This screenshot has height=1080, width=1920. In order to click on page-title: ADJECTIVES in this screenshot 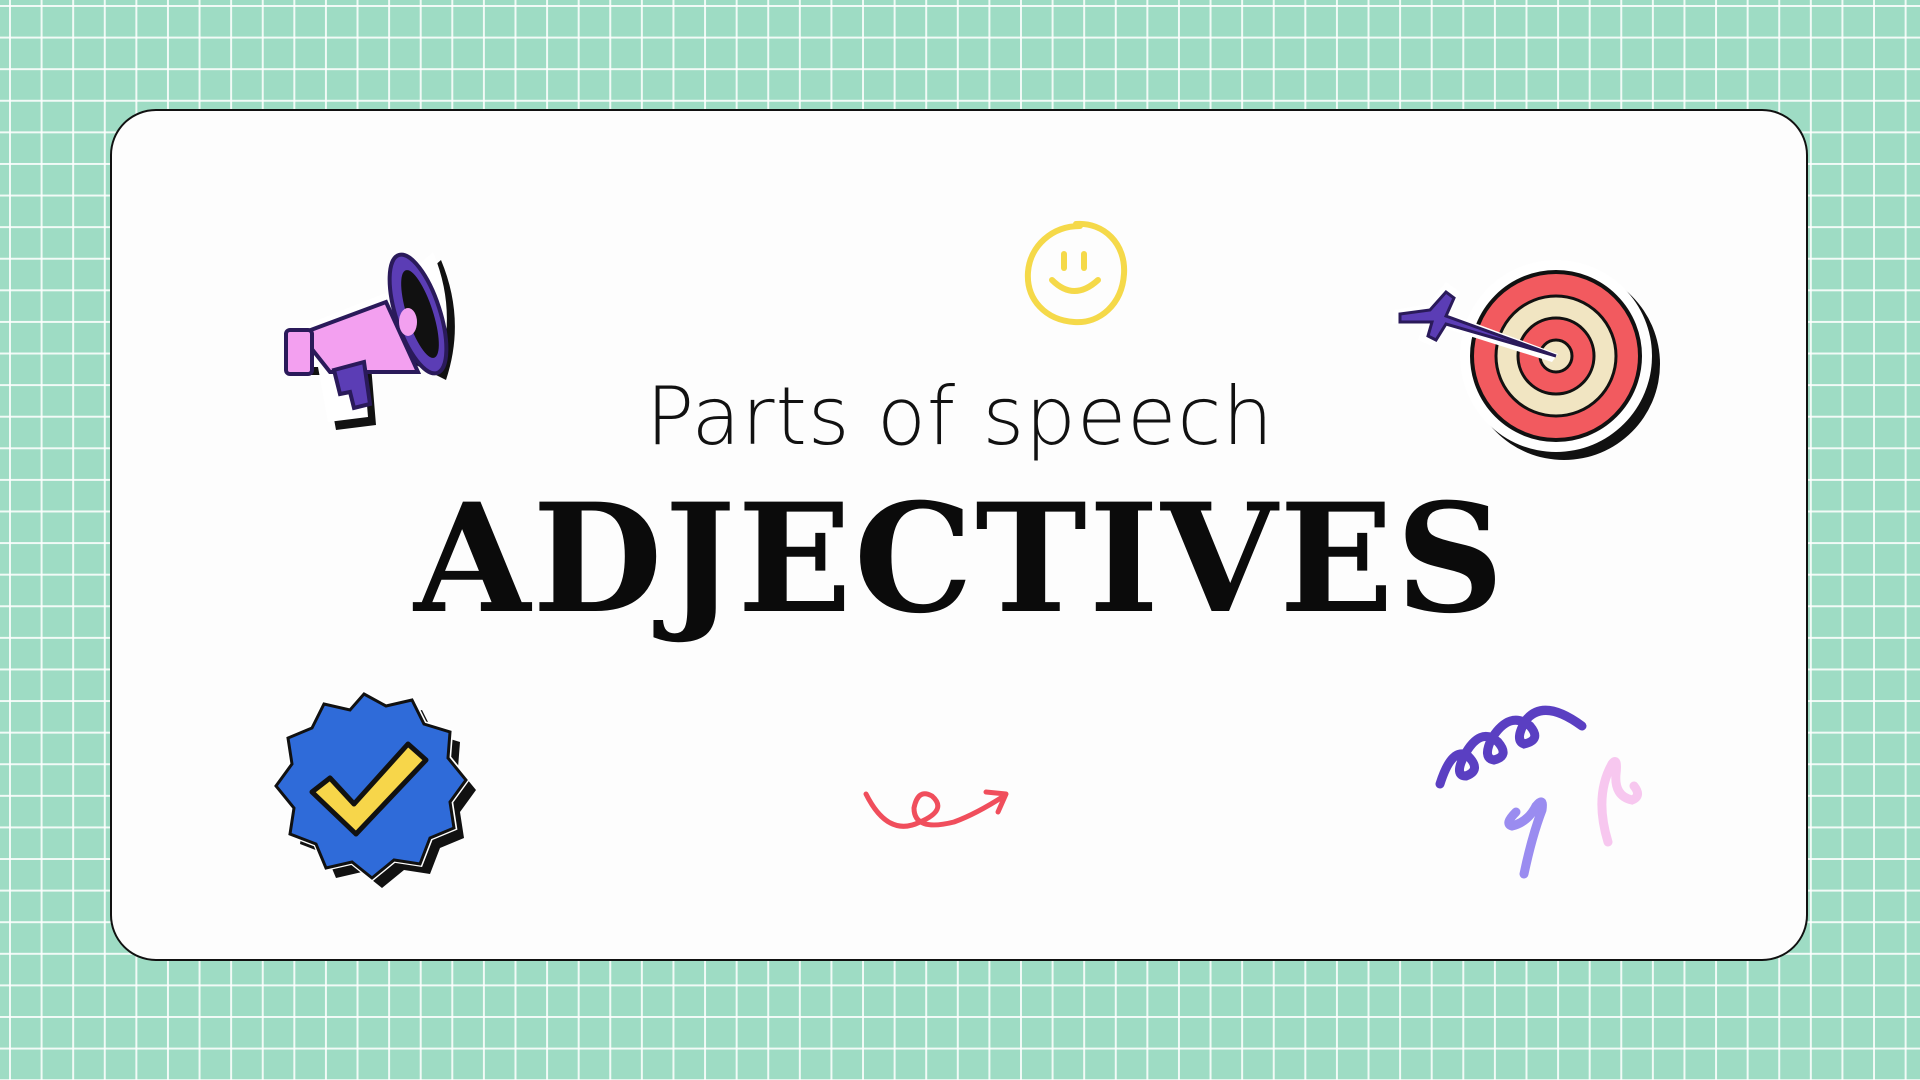, I will do `click(960, 559)`.